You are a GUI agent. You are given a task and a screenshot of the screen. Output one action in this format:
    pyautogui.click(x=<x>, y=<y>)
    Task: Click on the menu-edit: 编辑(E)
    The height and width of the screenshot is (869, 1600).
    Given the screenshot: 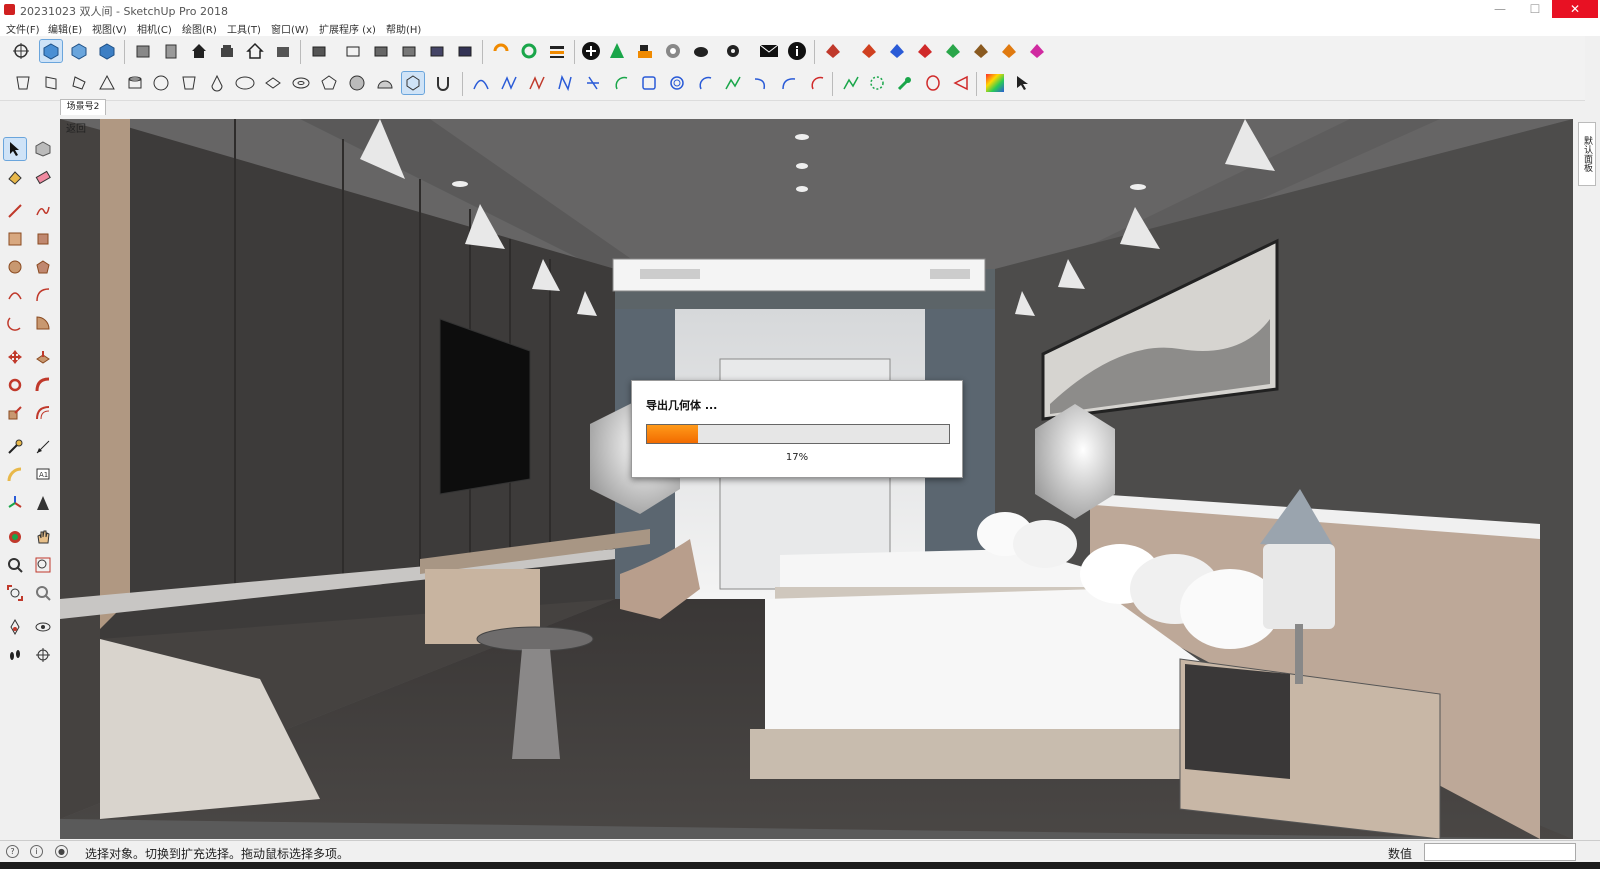 What is the action you would take?
    pyautogui.click(x=65, y=28)
    